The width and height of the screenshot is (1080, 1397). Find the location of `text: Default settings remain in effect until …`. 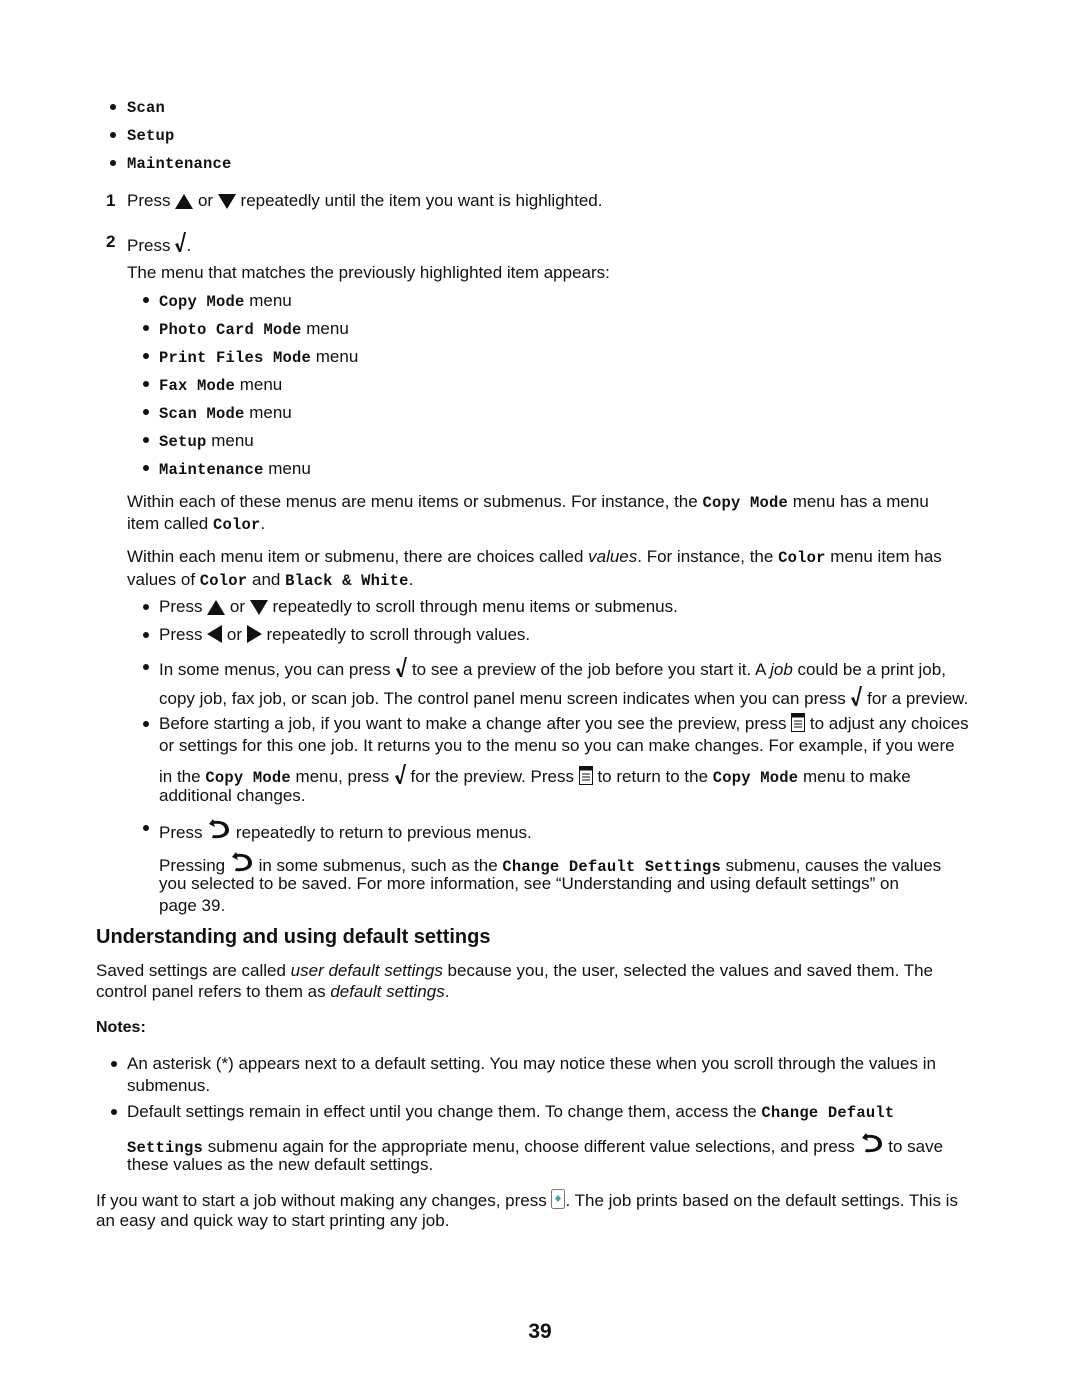

text: Default settings remain in effect until … is located at coordinates (444, 1111).